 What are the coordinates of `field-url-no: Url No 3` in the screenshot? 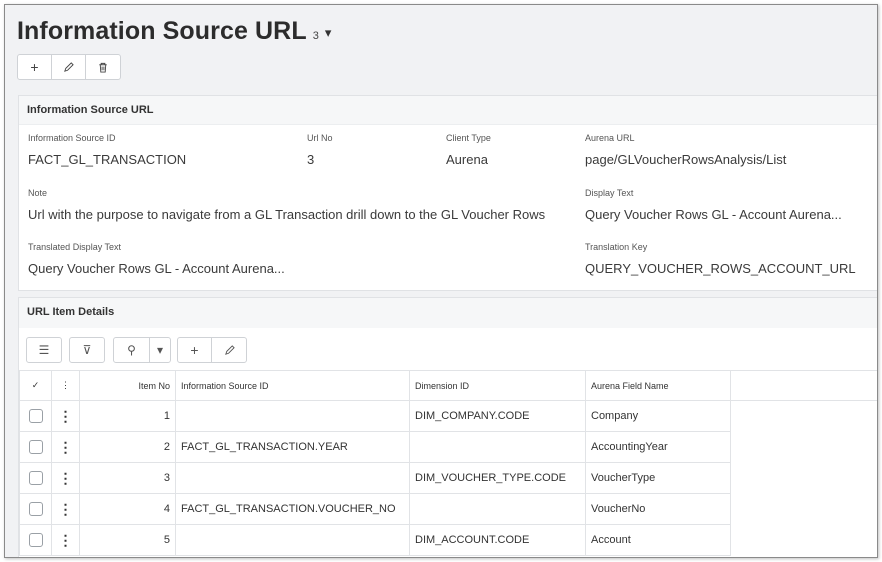 It's located at (320, 150).